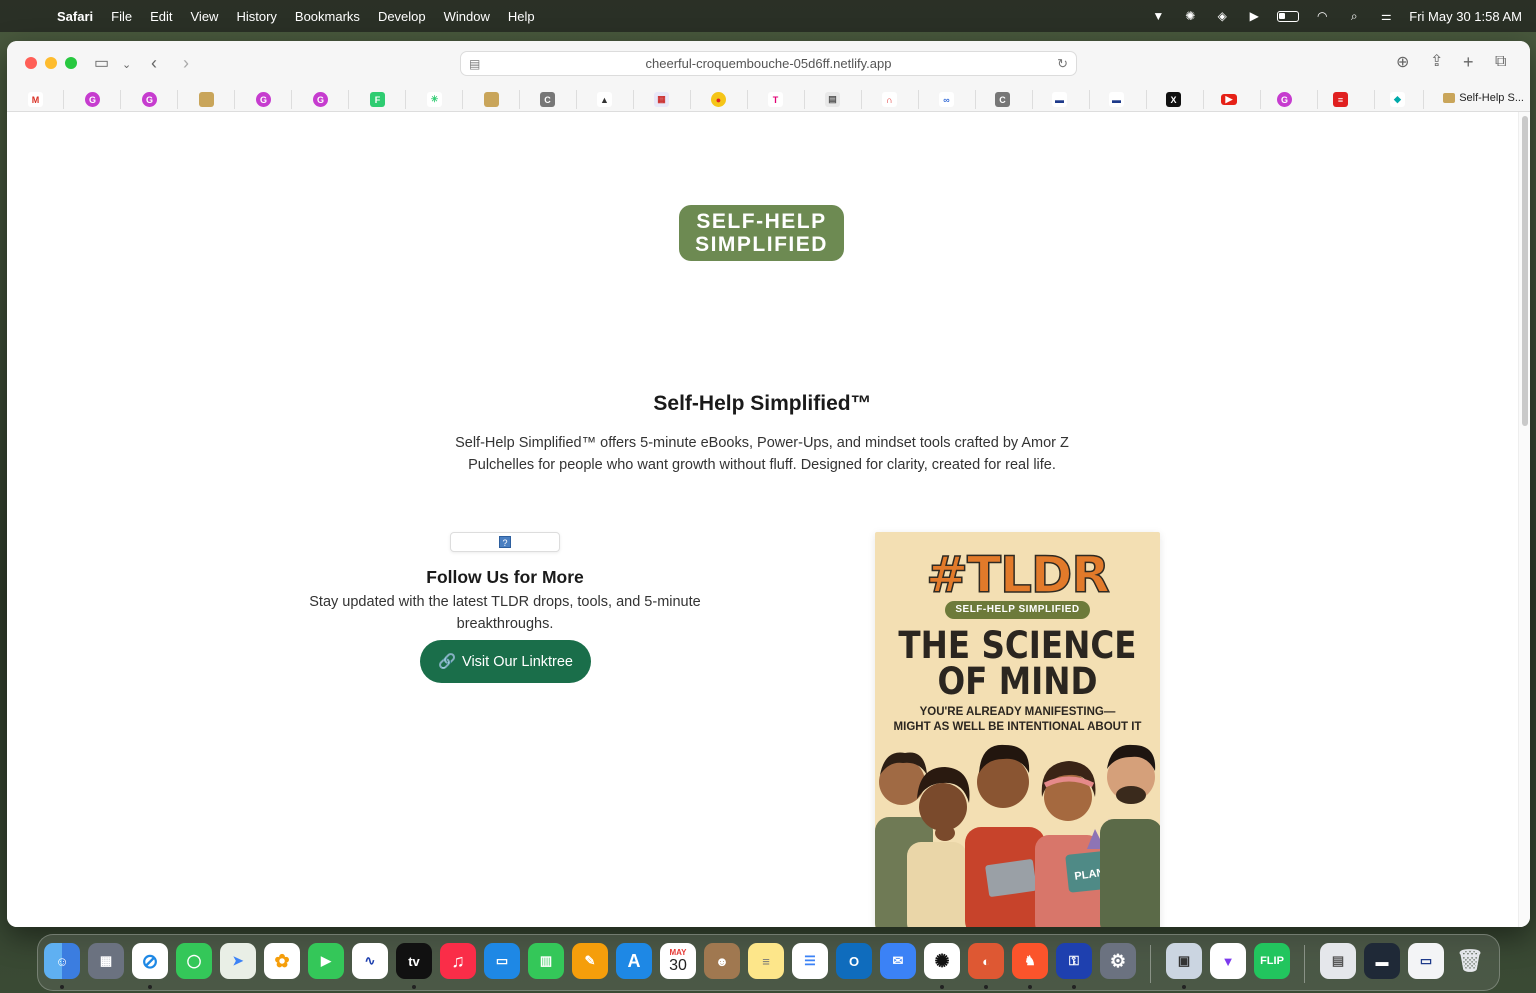 The image size is (1536, 993). Describe the element at coordinates (121, 16) in the screenshot. I see `menu-file: File` at that location.